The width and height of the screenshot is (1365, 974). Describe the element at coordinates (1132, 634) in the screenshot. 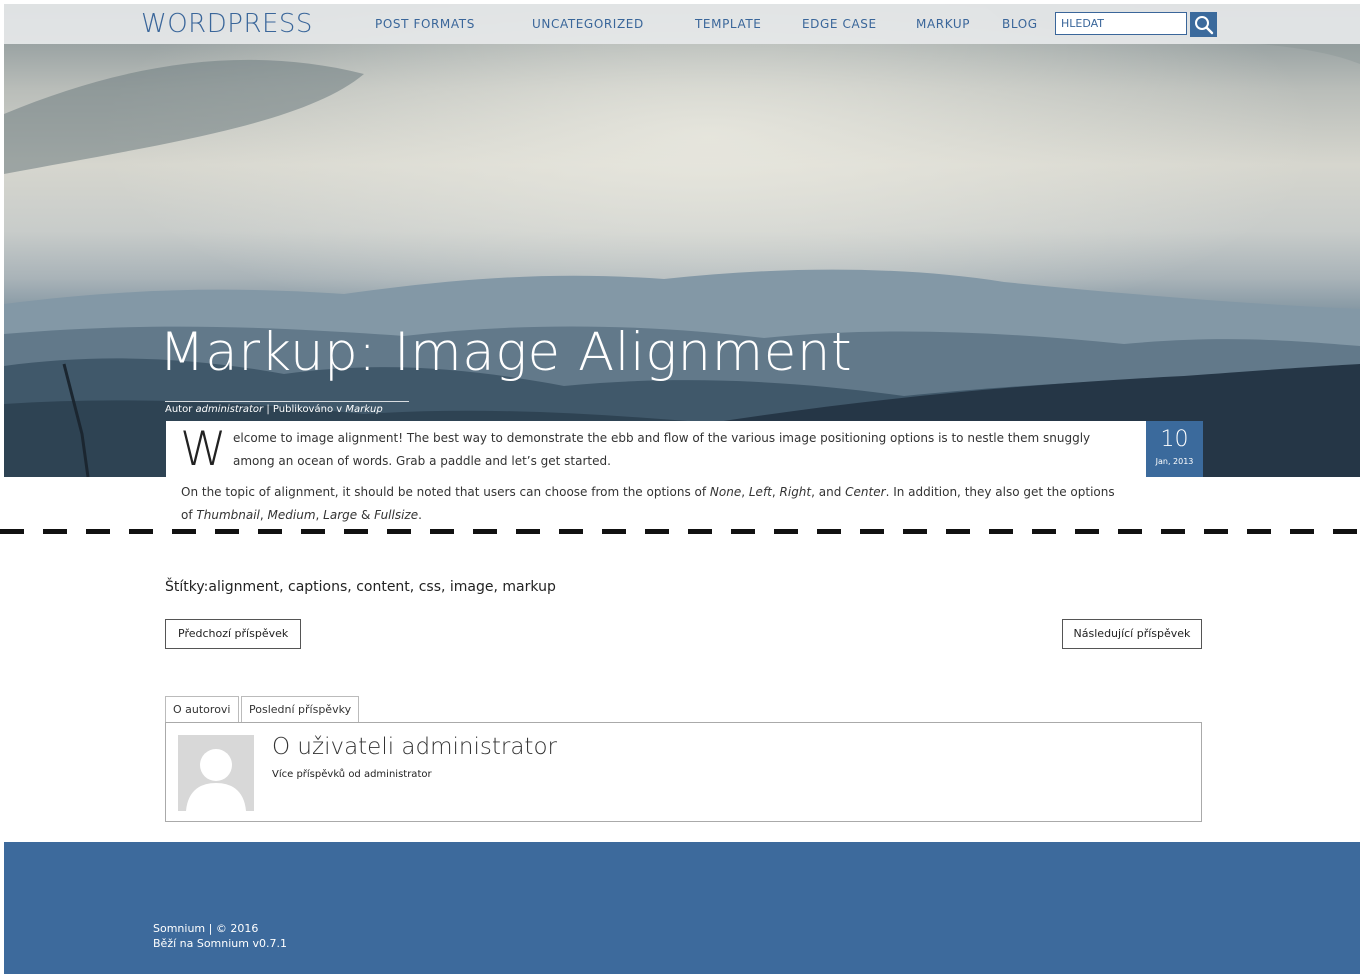

I see `next-post-button: Následující příspěvek` at that location.